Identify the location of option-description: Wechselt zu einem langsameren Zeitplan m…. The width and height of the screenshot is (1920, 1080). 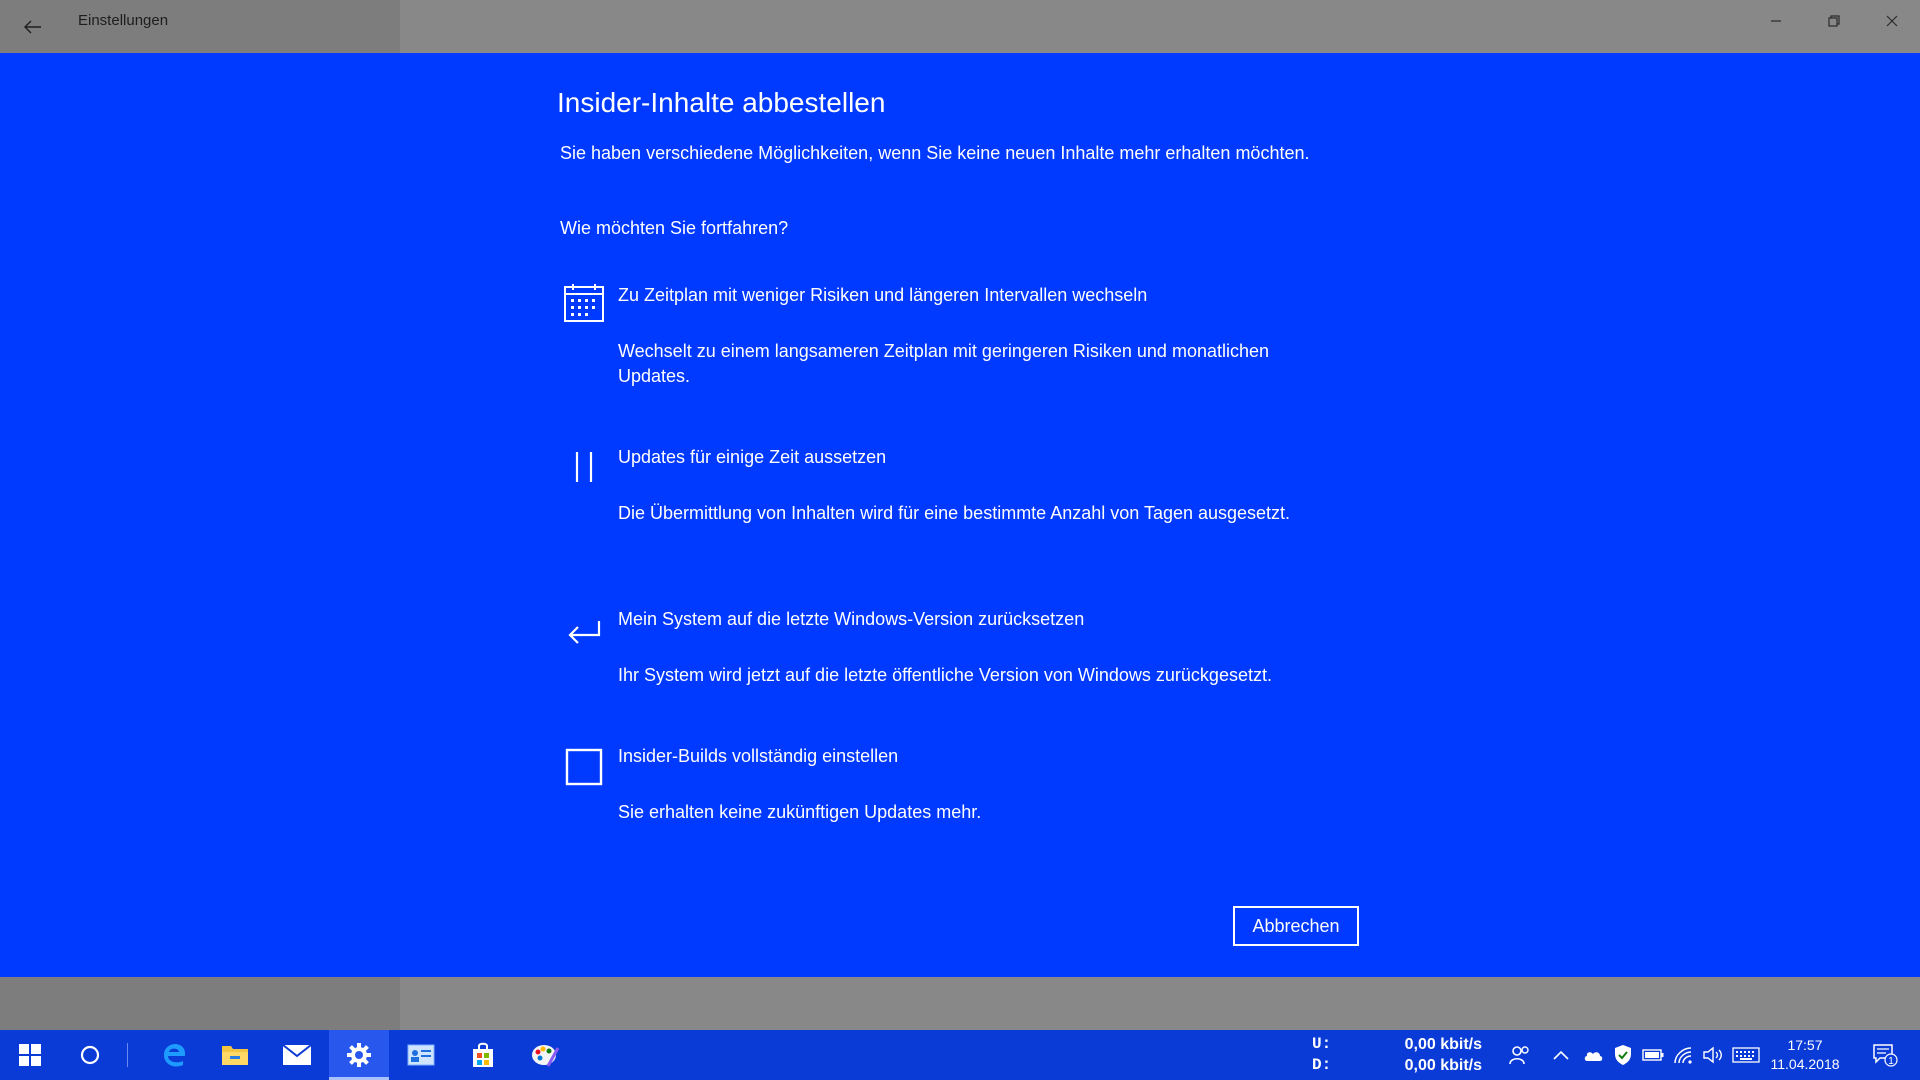
(944, 363).